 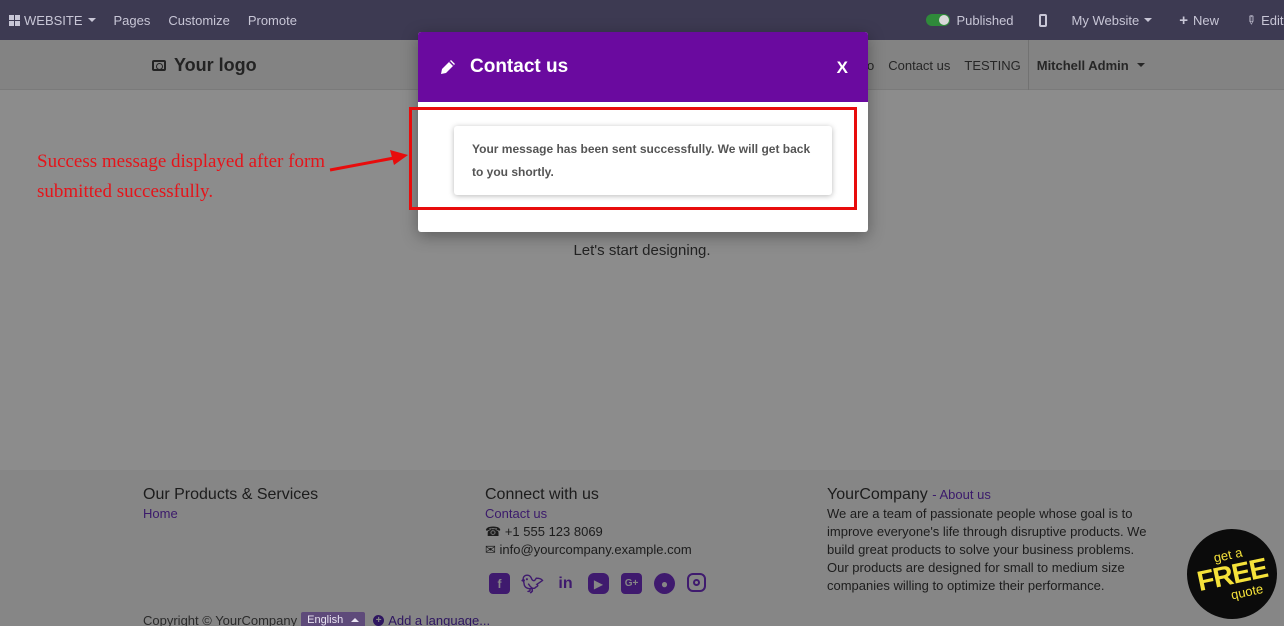 I want to click on language-selector: English, so click(x=333, y=619).